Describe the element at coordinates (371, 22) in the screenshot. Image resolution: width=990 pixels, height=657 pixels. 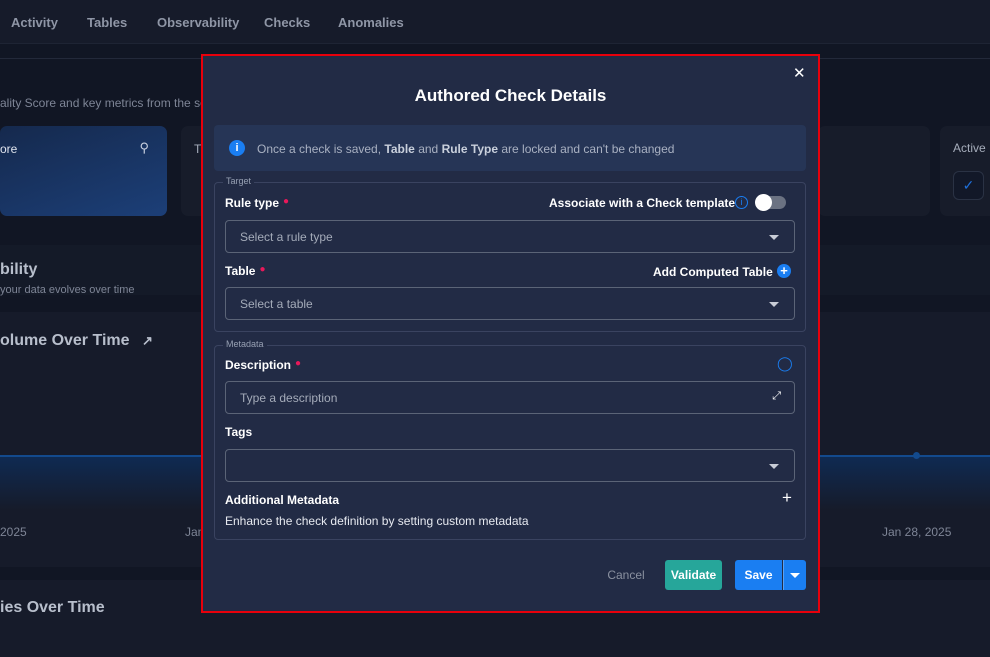
I see `nav-anomalies: Anomalies` at that location.